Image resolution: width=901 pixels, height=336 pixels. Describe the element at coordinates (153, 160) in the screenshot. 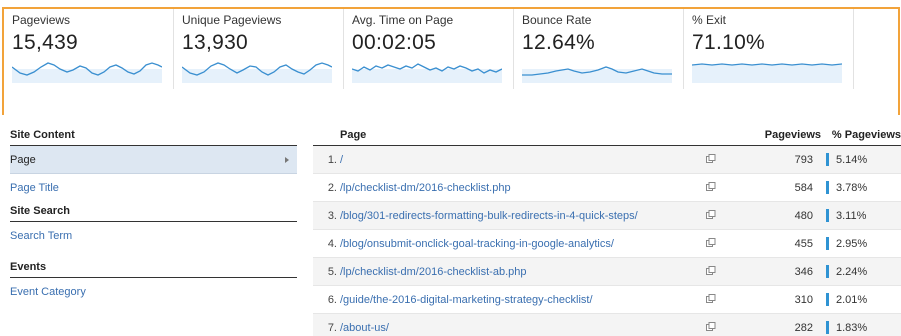

I see `nav-item-page: Page` at that location.